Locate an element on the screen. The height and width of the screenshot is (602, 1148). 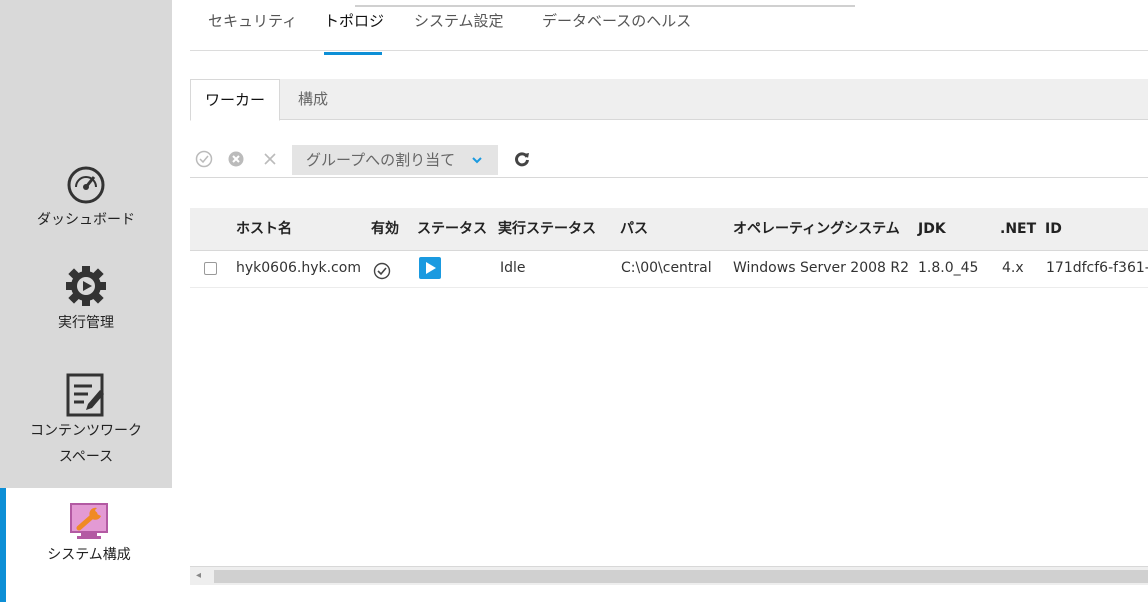
close-icon is located at coordinates (270, 159).